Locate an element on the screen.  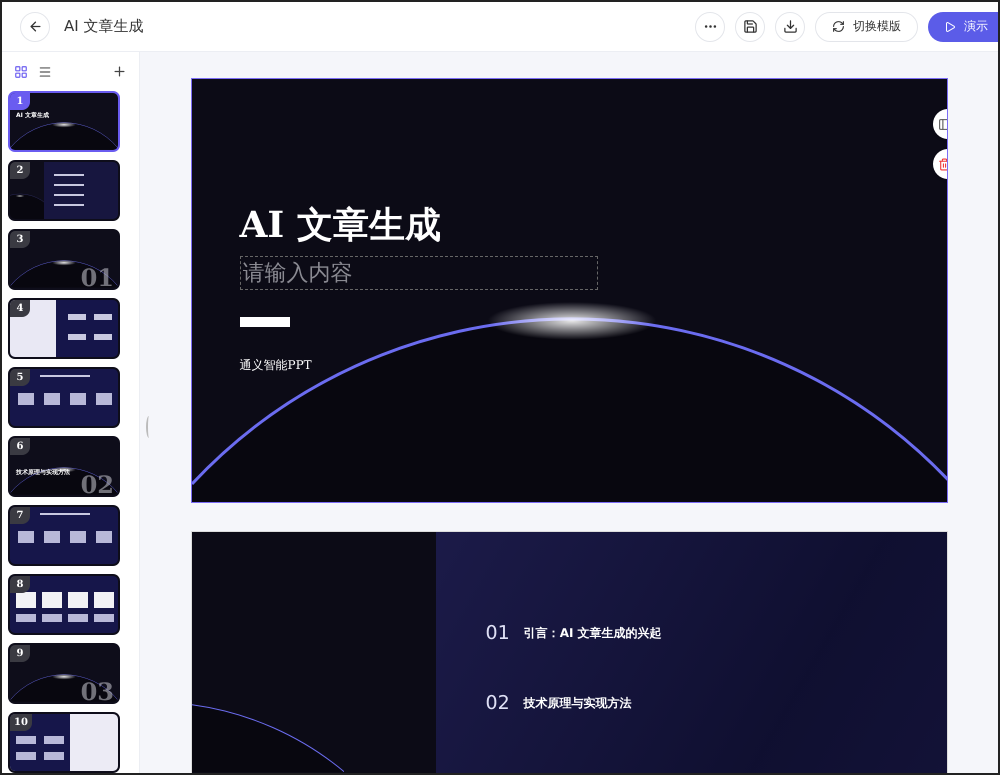
slide-number: 6 is located at coordinates (20, 446).